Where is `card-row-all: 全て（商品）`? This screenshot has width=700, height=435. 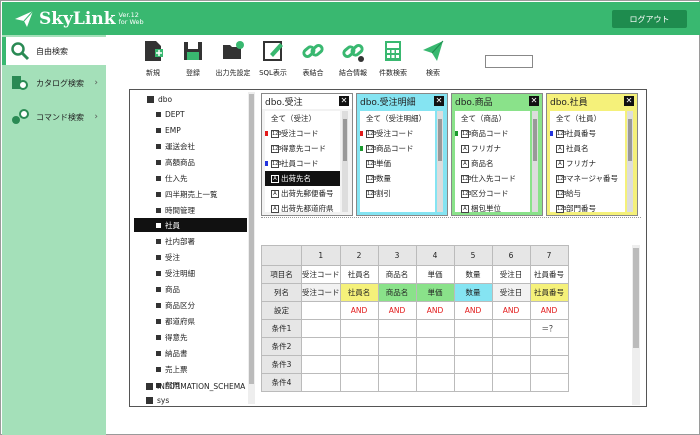
card-row-all: 全て（商品） is located at coordinates (492, 118).